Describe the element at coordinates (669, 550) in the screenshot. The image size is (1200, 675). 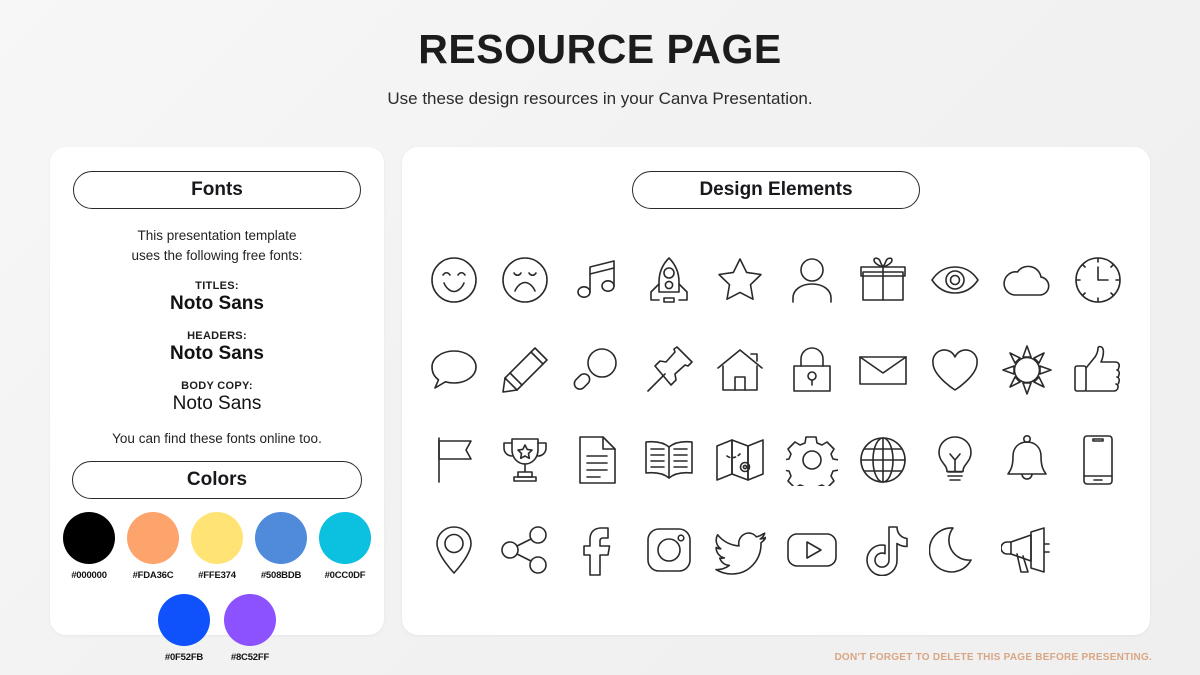
I see `instagram-icon` at that location.